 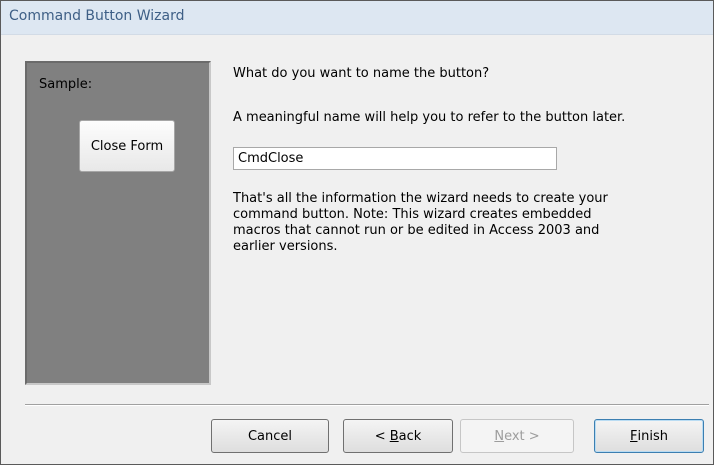 What do you see at coordinates (367, 405) in the screenshot?
I see `button-row-divider` at bounding box center [367, 405].